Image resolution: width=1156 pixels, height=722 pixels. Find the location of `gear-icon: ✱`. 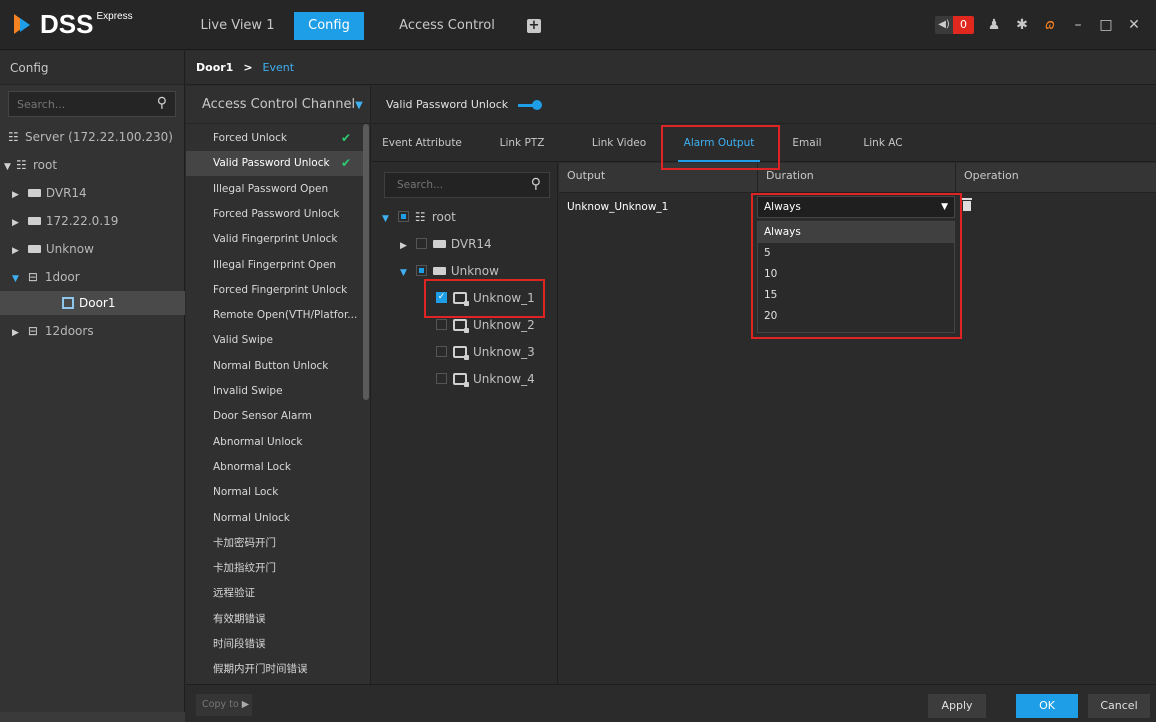

gear-icon: ✱ is located at coordinates (1022, 25).